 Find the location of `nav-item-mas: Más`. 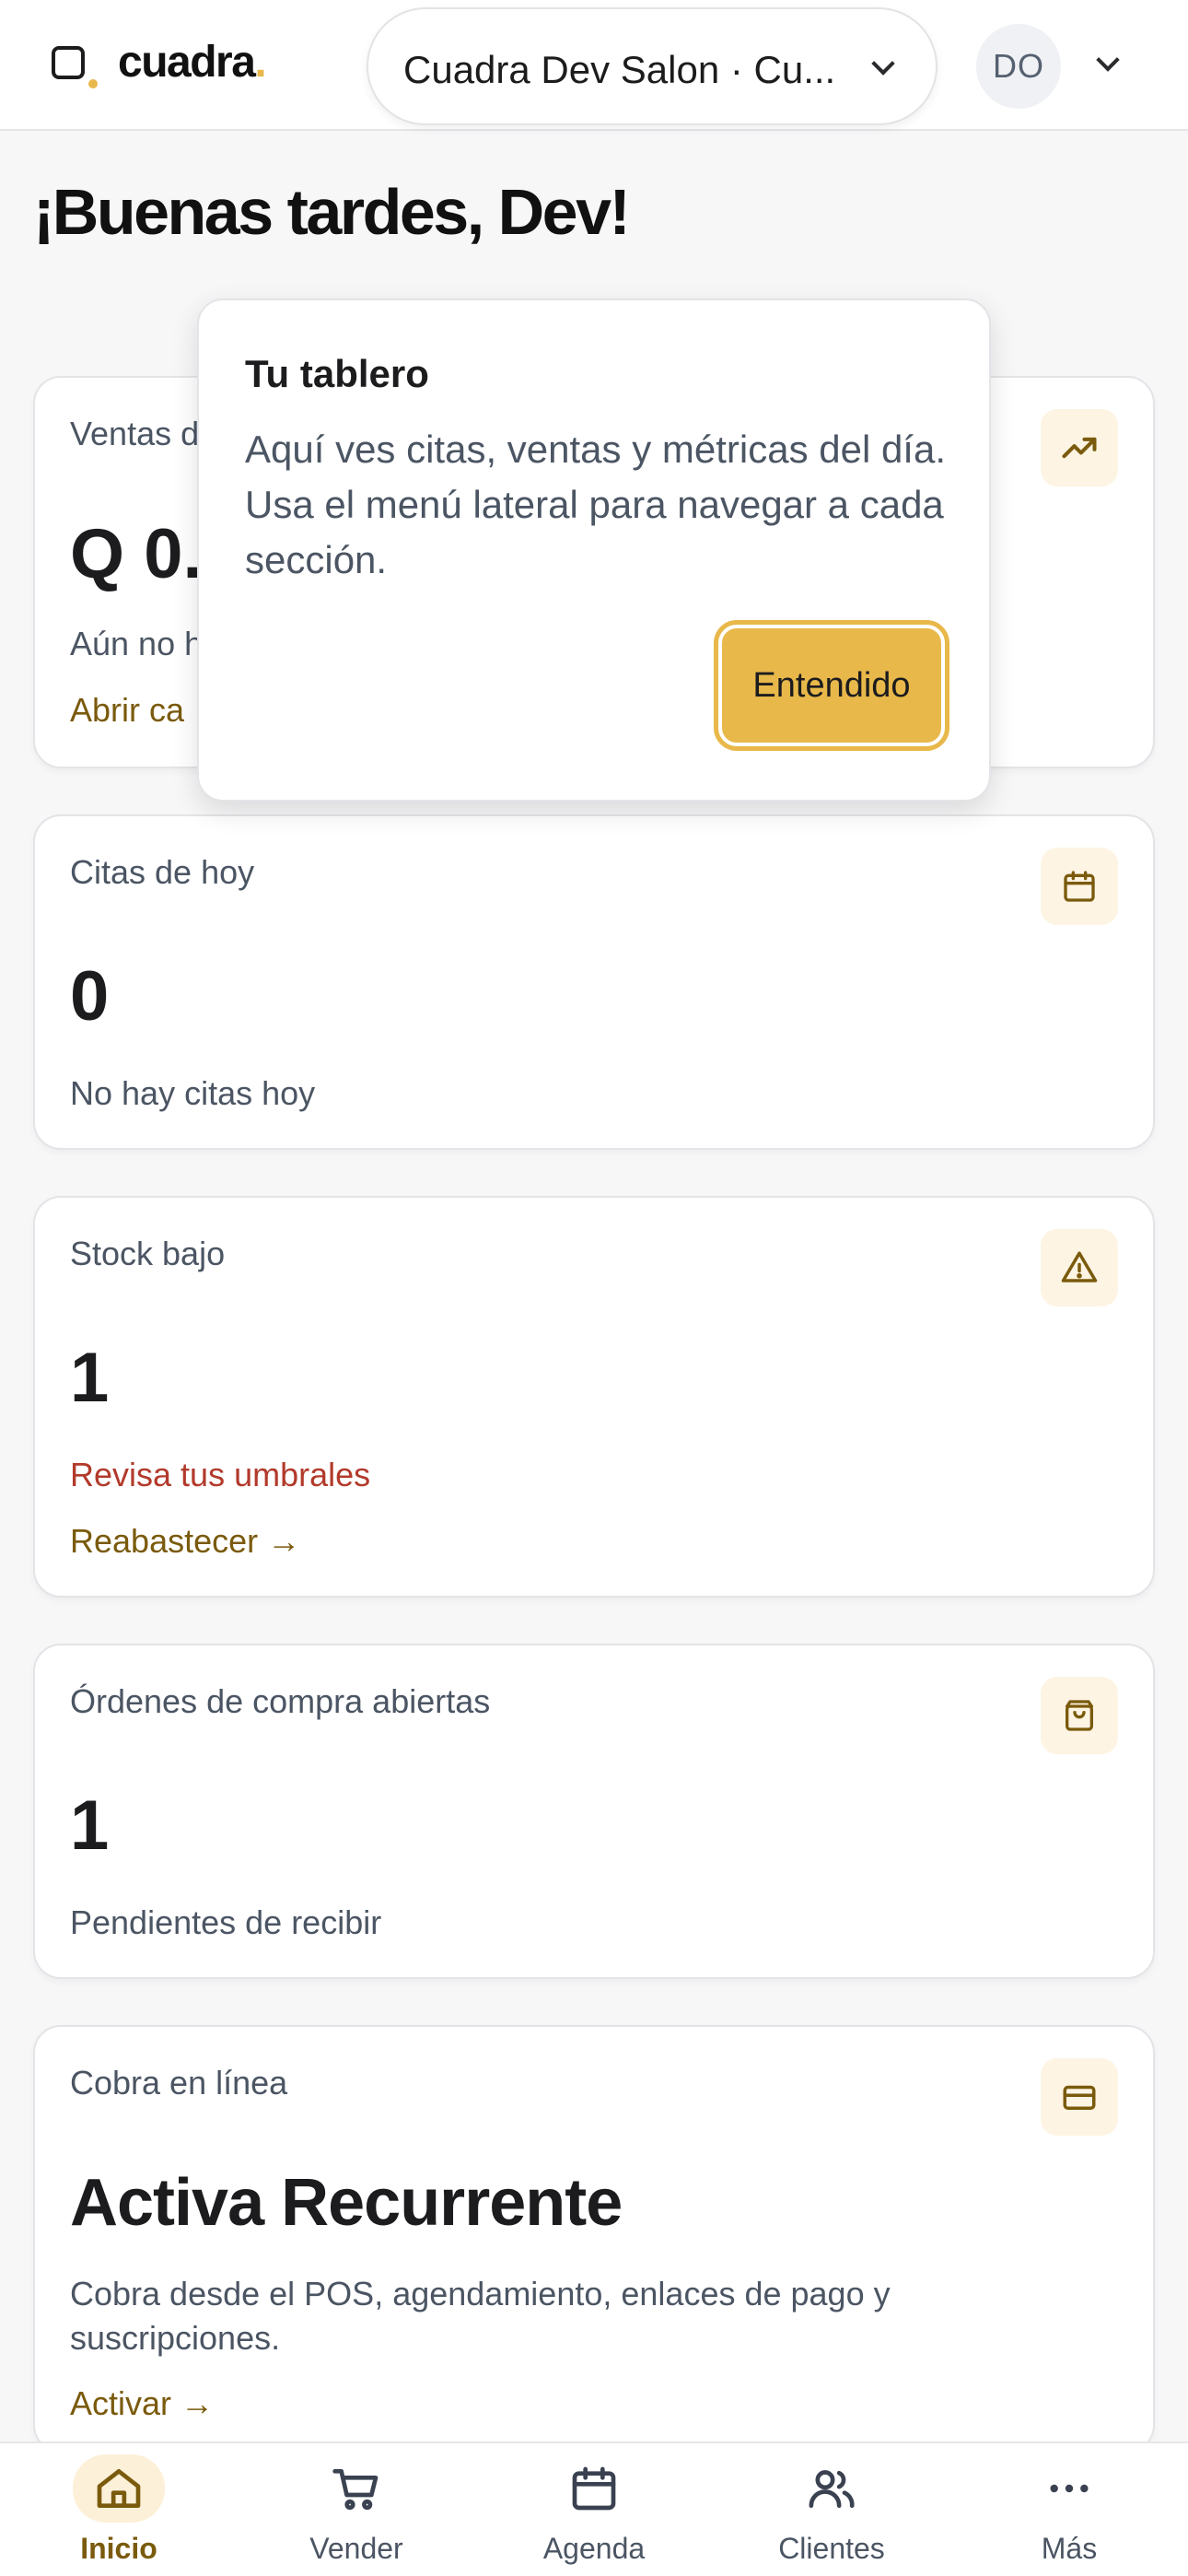

nav-item-mas: Más is located at coordinates (1069, 2509).